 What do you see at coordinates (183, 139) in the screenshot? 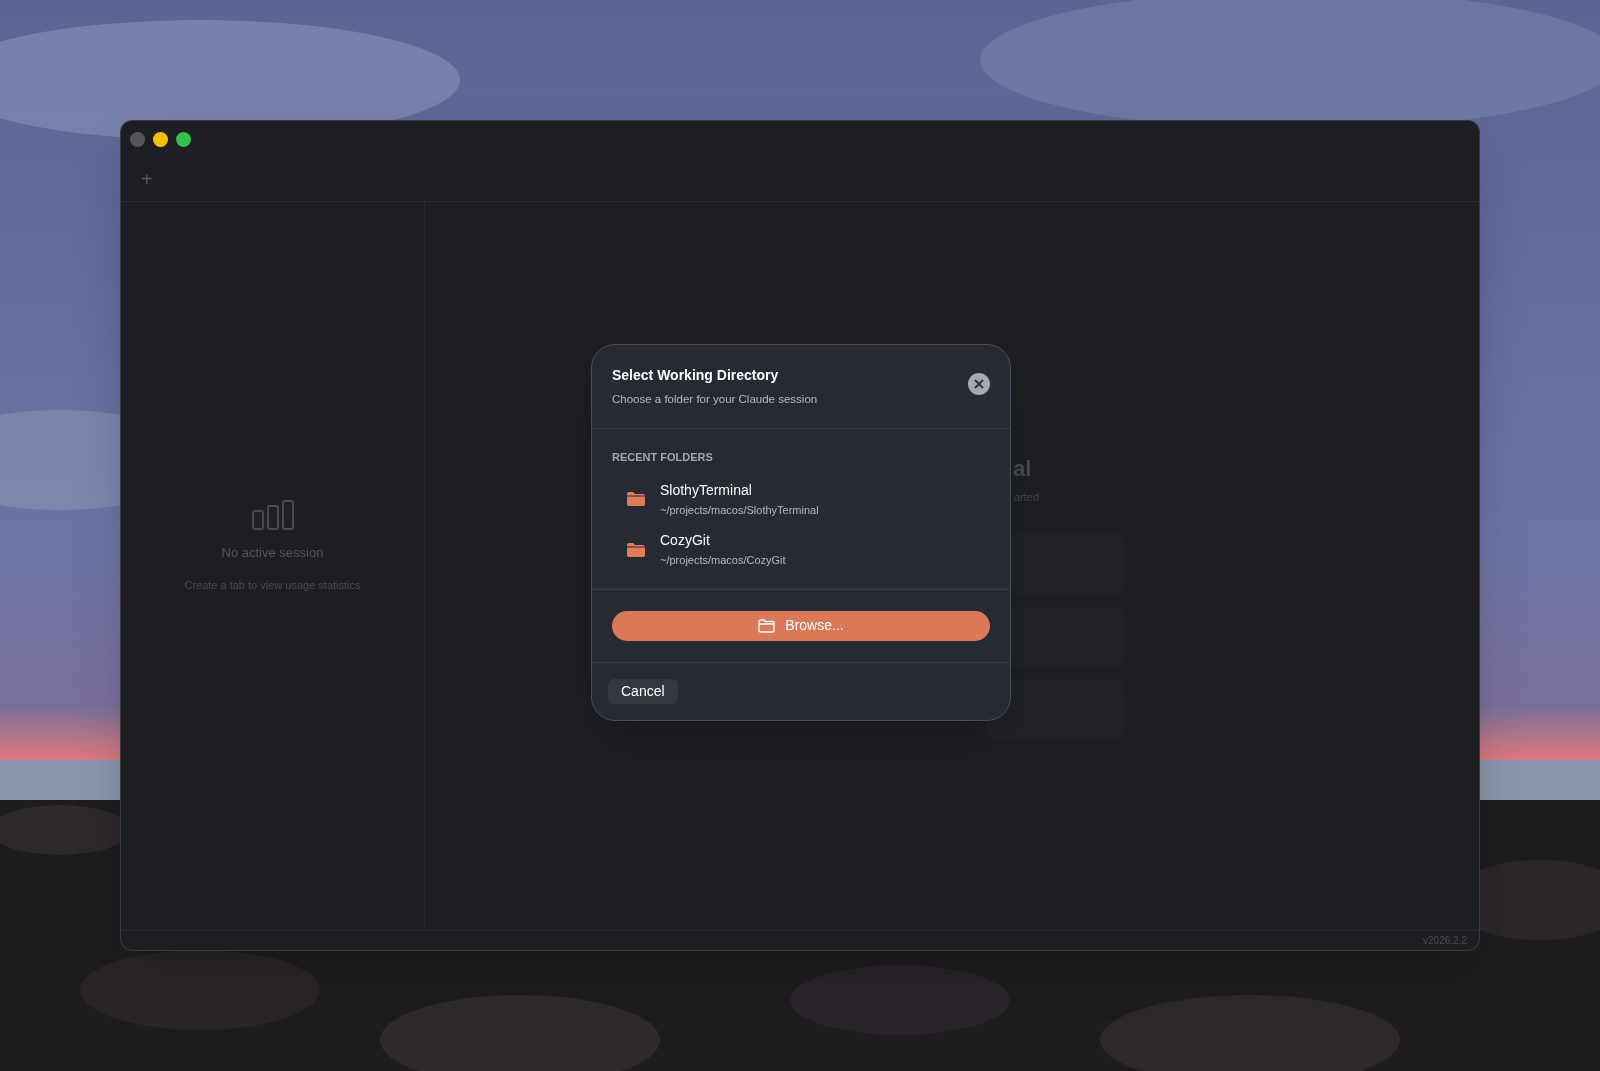
I see `zoom-window-button` at bounding box center [183, 139].